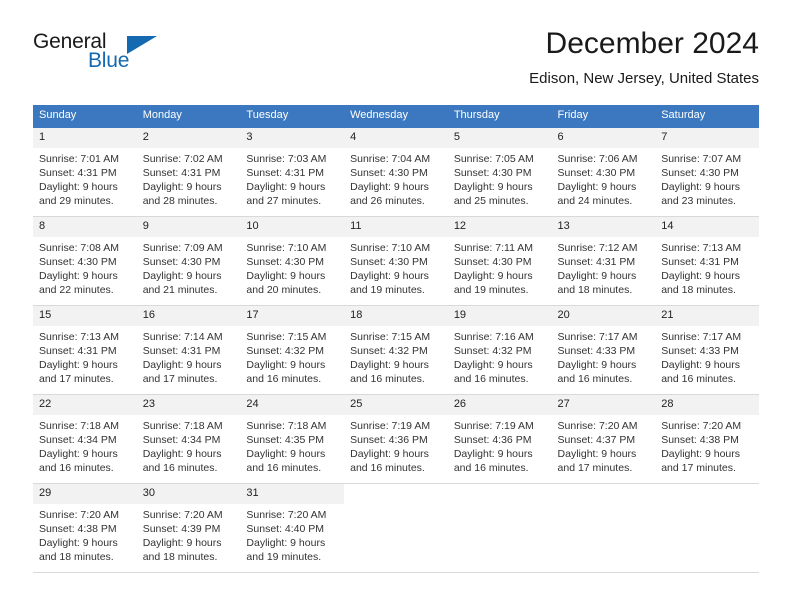 The height and width of the screenshot is (612, 792). Describe the element at coordinates (292, 227) in the screenshot. I see `day-number: 10` at that location.